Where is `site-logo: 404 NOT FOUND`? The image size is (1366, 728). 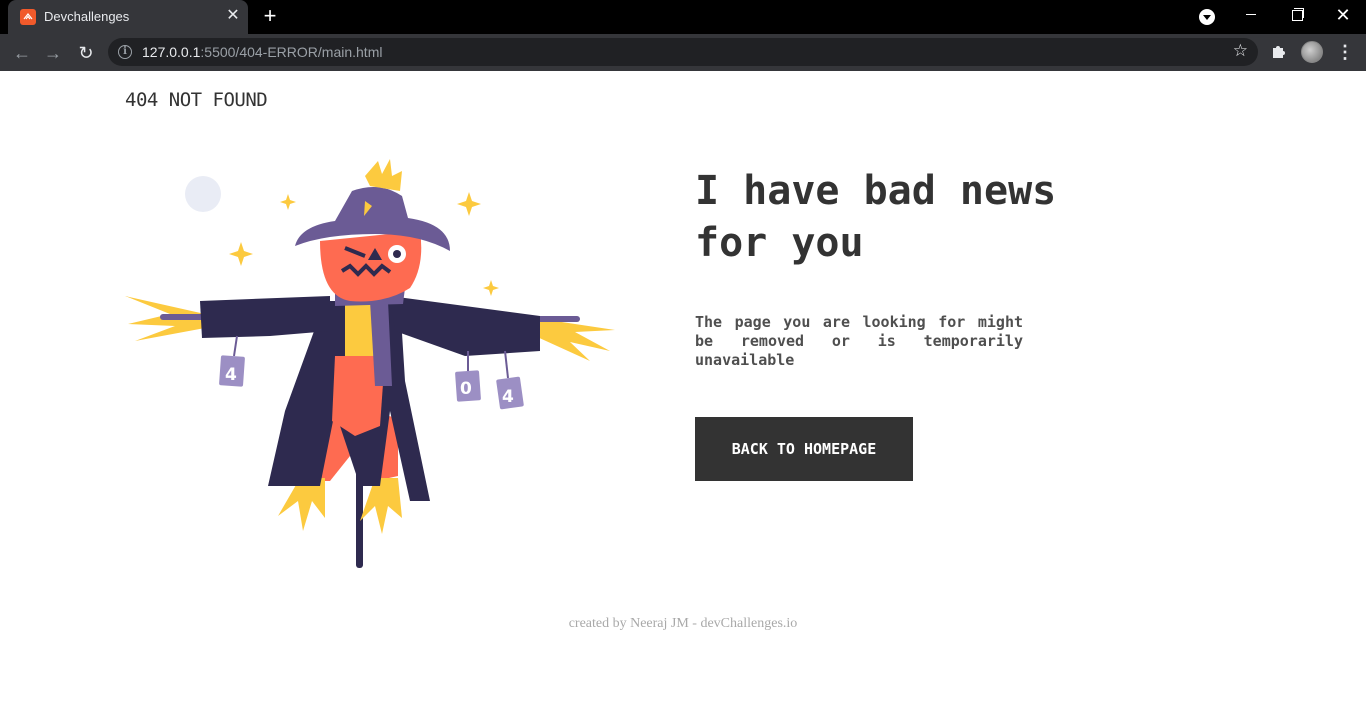 site-logo: 404 NOT FOUND is located at coordinates (196, 100).